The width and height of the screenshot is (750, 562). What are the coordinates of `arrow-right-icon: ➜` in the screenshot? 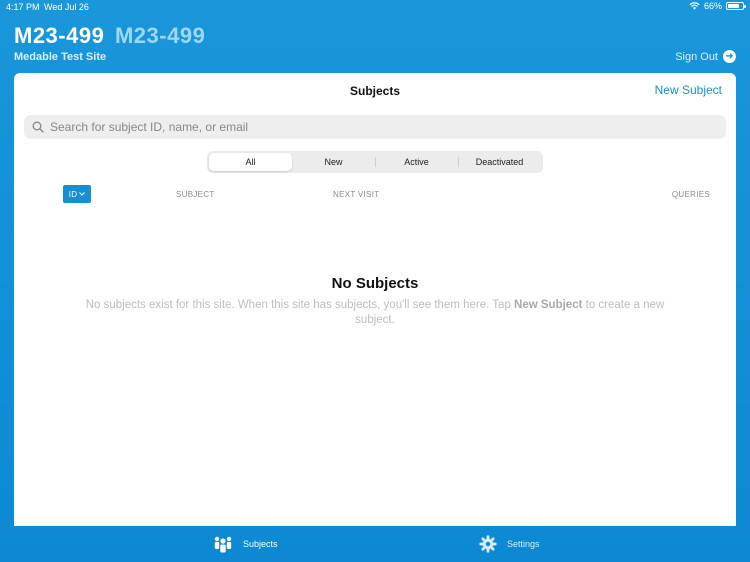 It's located at (729, 56).